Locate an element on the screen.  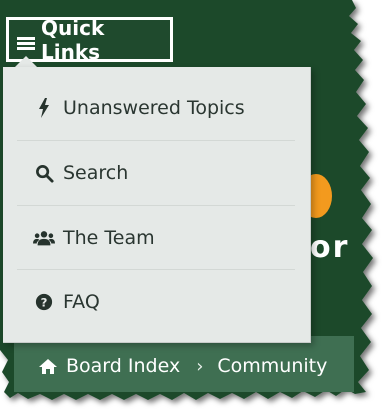
site-title-fragment: or is located at coordinates (330, 247).